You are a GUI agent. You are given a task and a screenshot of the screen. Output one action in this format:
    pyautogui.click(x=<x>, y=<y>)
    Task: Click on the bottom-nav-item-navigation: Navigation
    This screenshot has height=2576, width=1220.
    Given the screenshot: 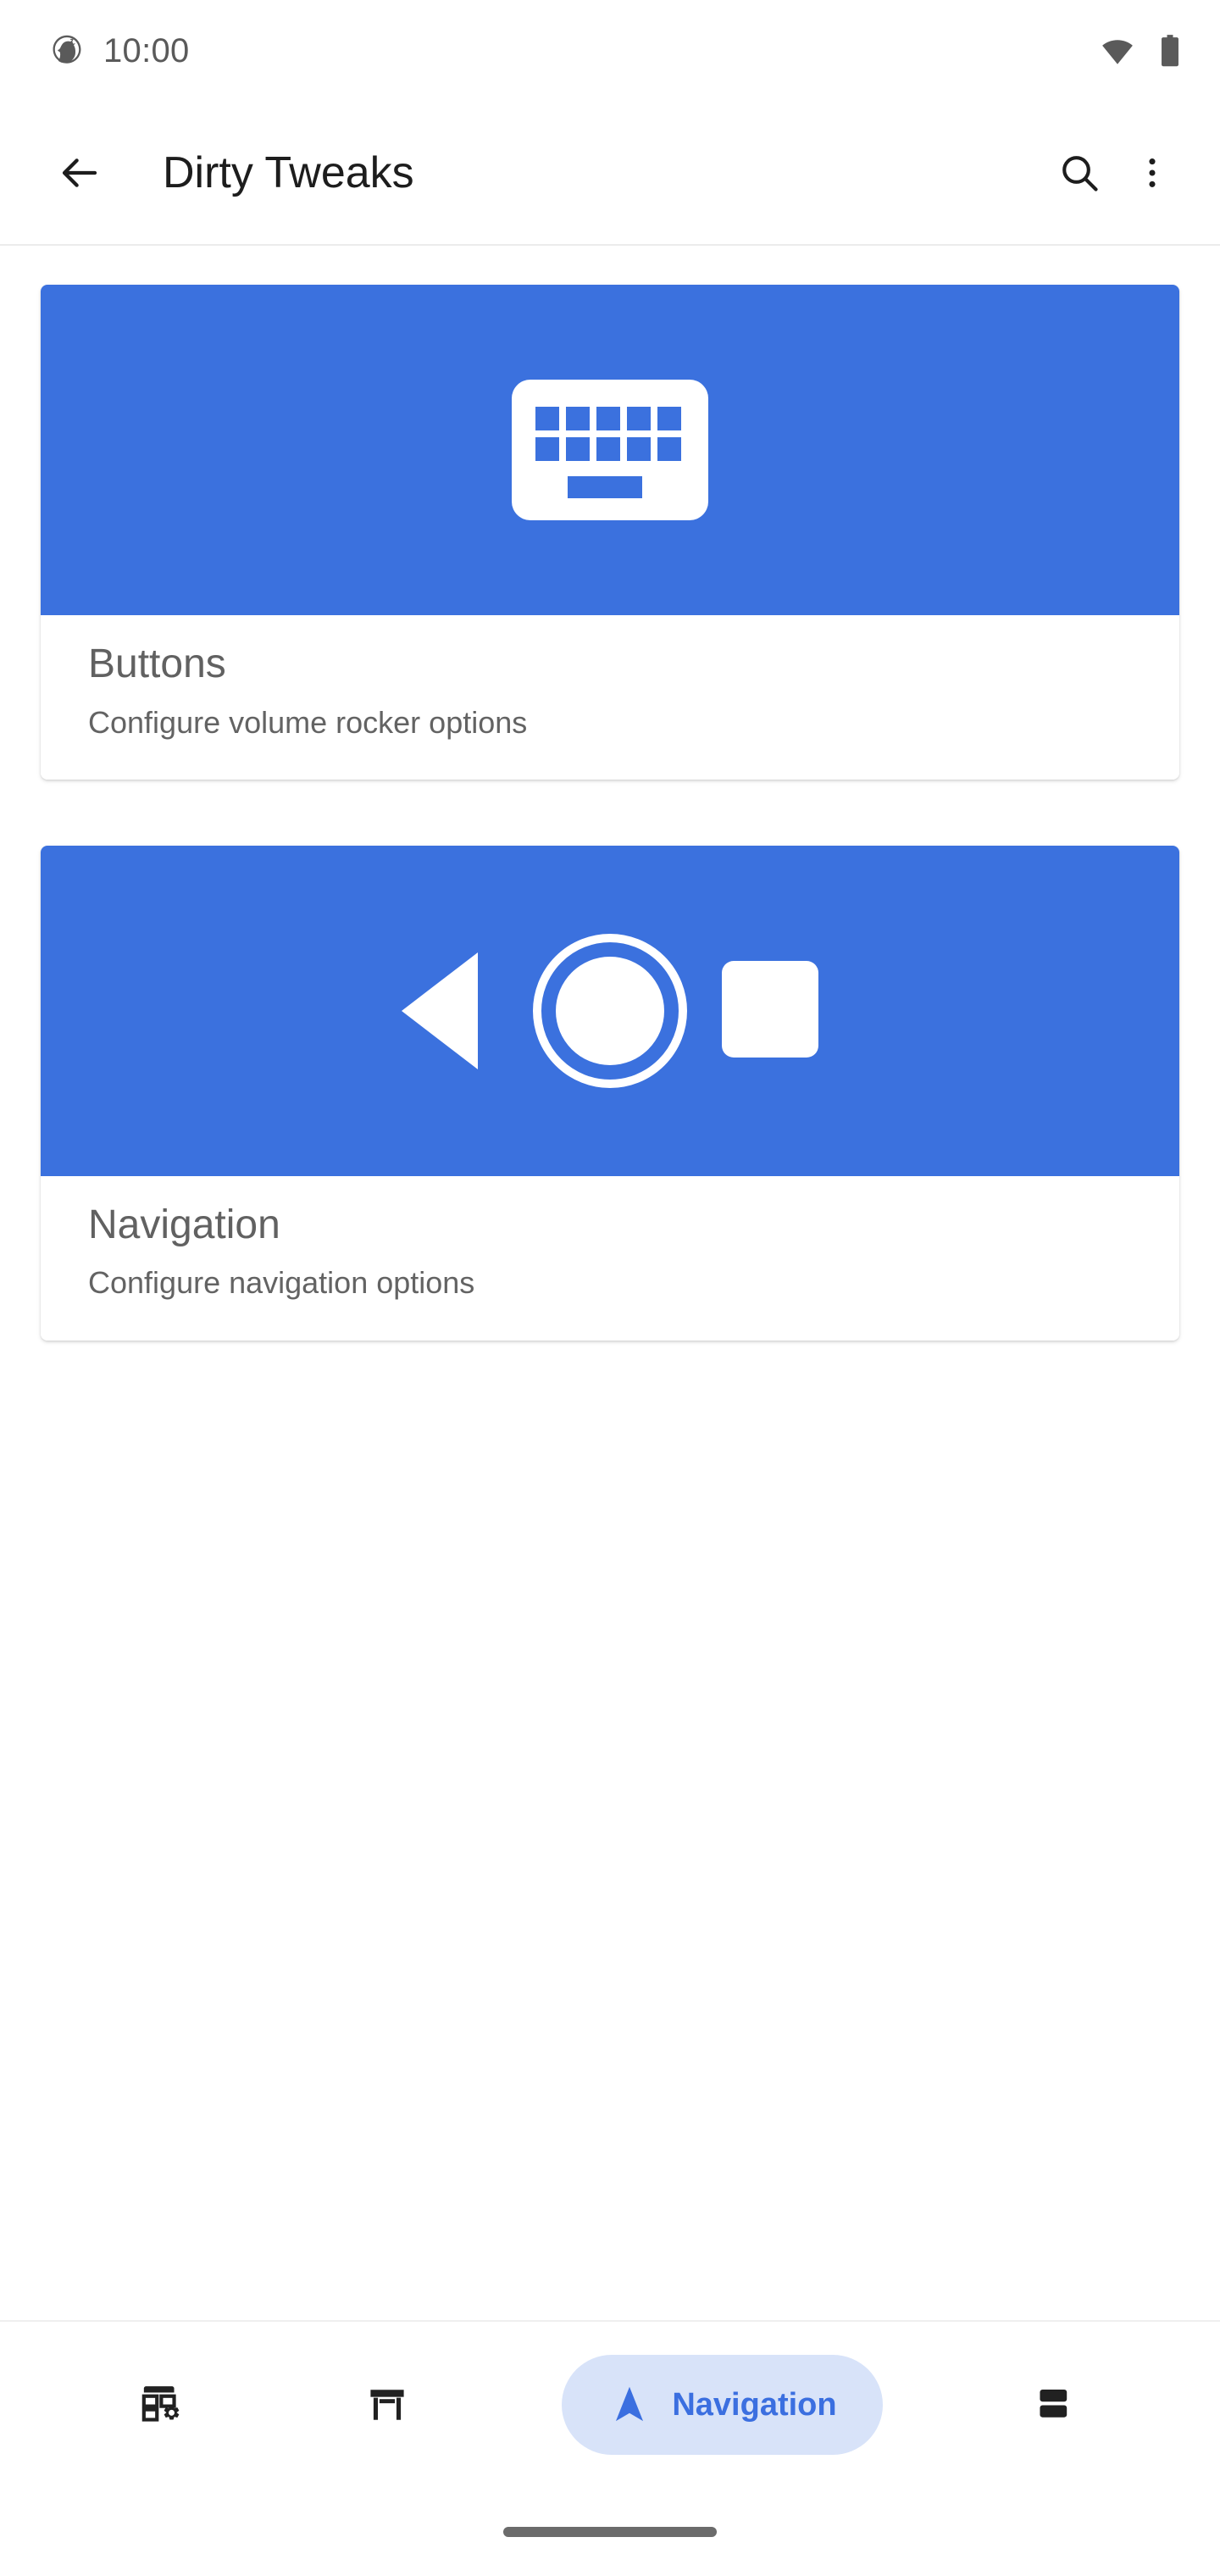 What is the action you would take?
    pyautogui.click(x=722, y=2405)
    